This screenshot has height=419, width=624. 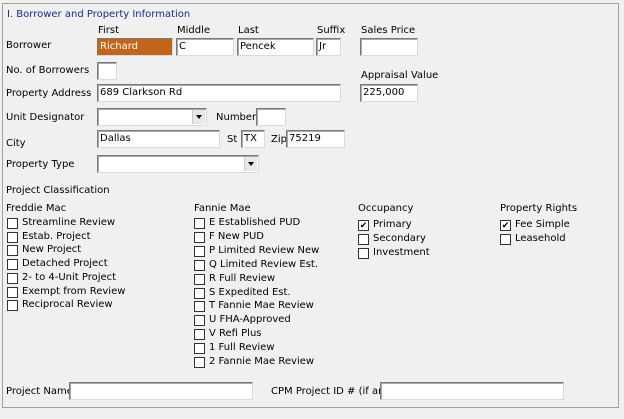 I want to click on appraisal-field: 225,000, so click(x=389, y=93).